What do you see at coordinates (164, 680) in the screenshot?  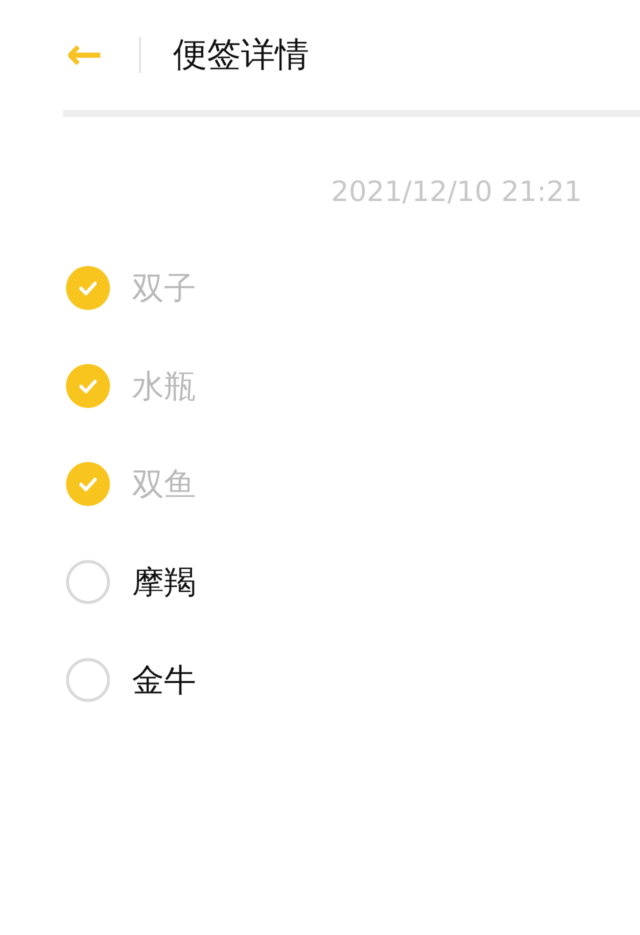 I see `item-text: 金牛` at bounding box center [164, 680].